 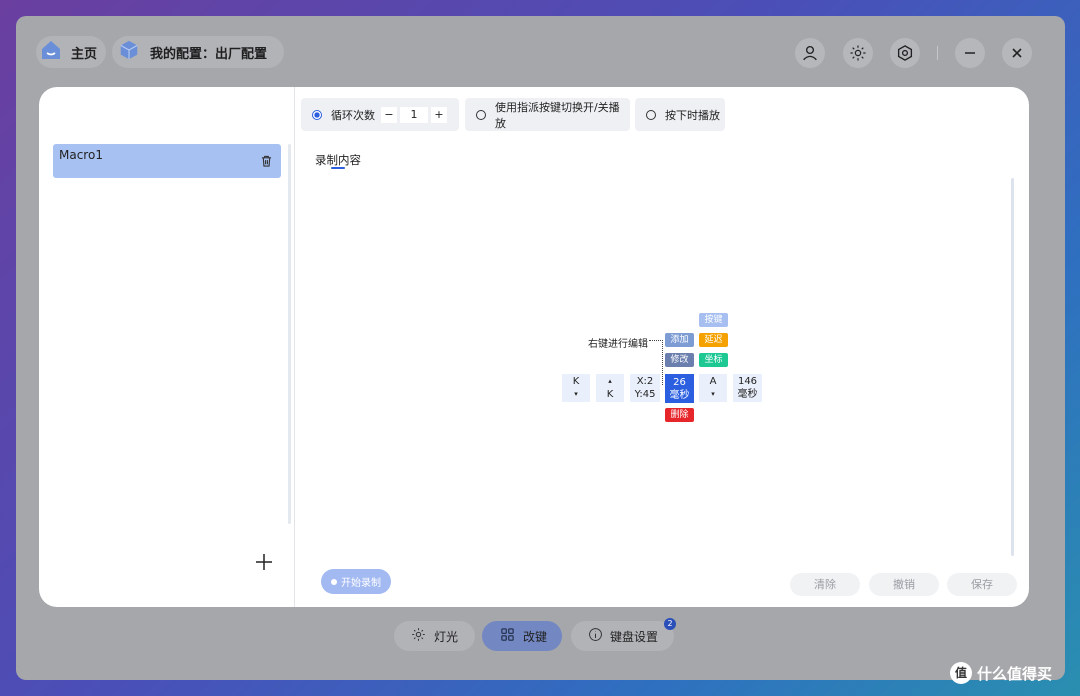 What do you see at coordinates (1015, 673) in the screenshot?
I see `watermark-text: 什么值得买` at bounding box center [1015, 673].